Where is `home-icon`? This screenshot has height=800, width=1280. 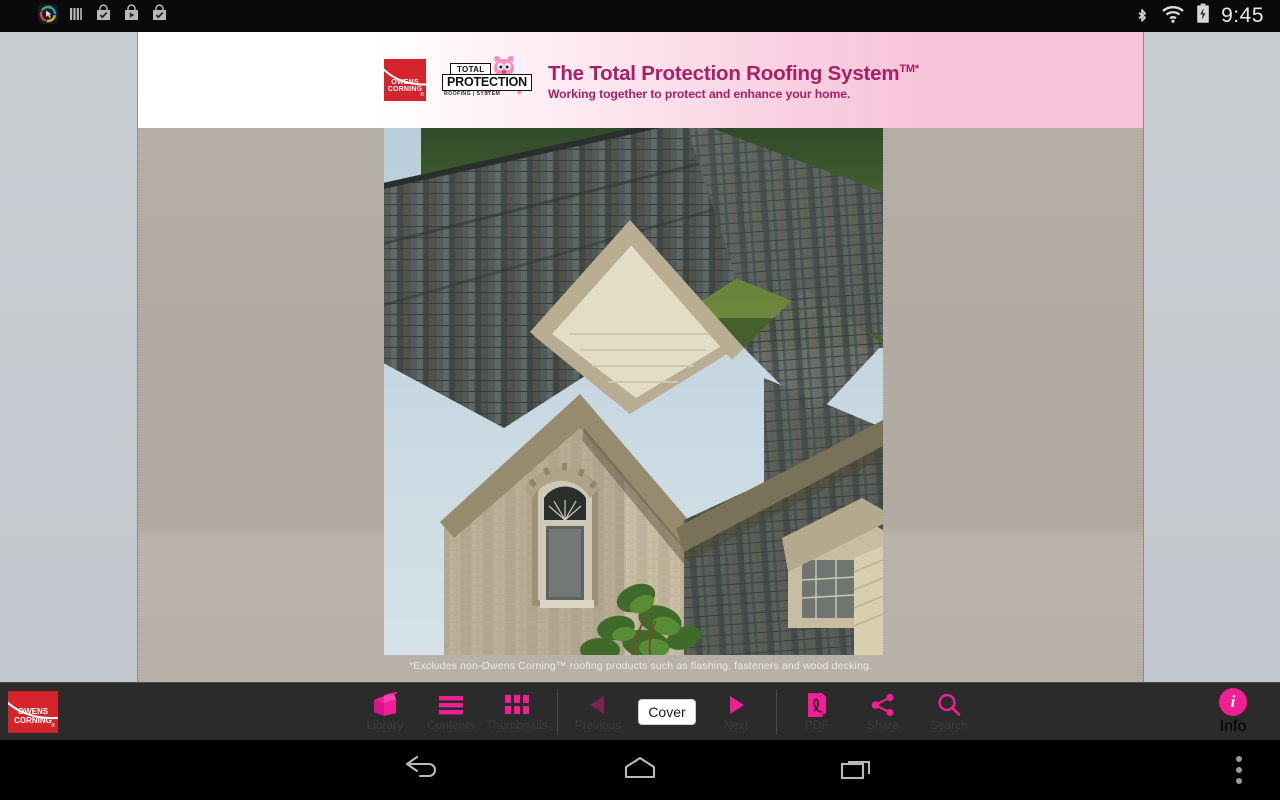
home-icon is located at coordinates (640, 770).